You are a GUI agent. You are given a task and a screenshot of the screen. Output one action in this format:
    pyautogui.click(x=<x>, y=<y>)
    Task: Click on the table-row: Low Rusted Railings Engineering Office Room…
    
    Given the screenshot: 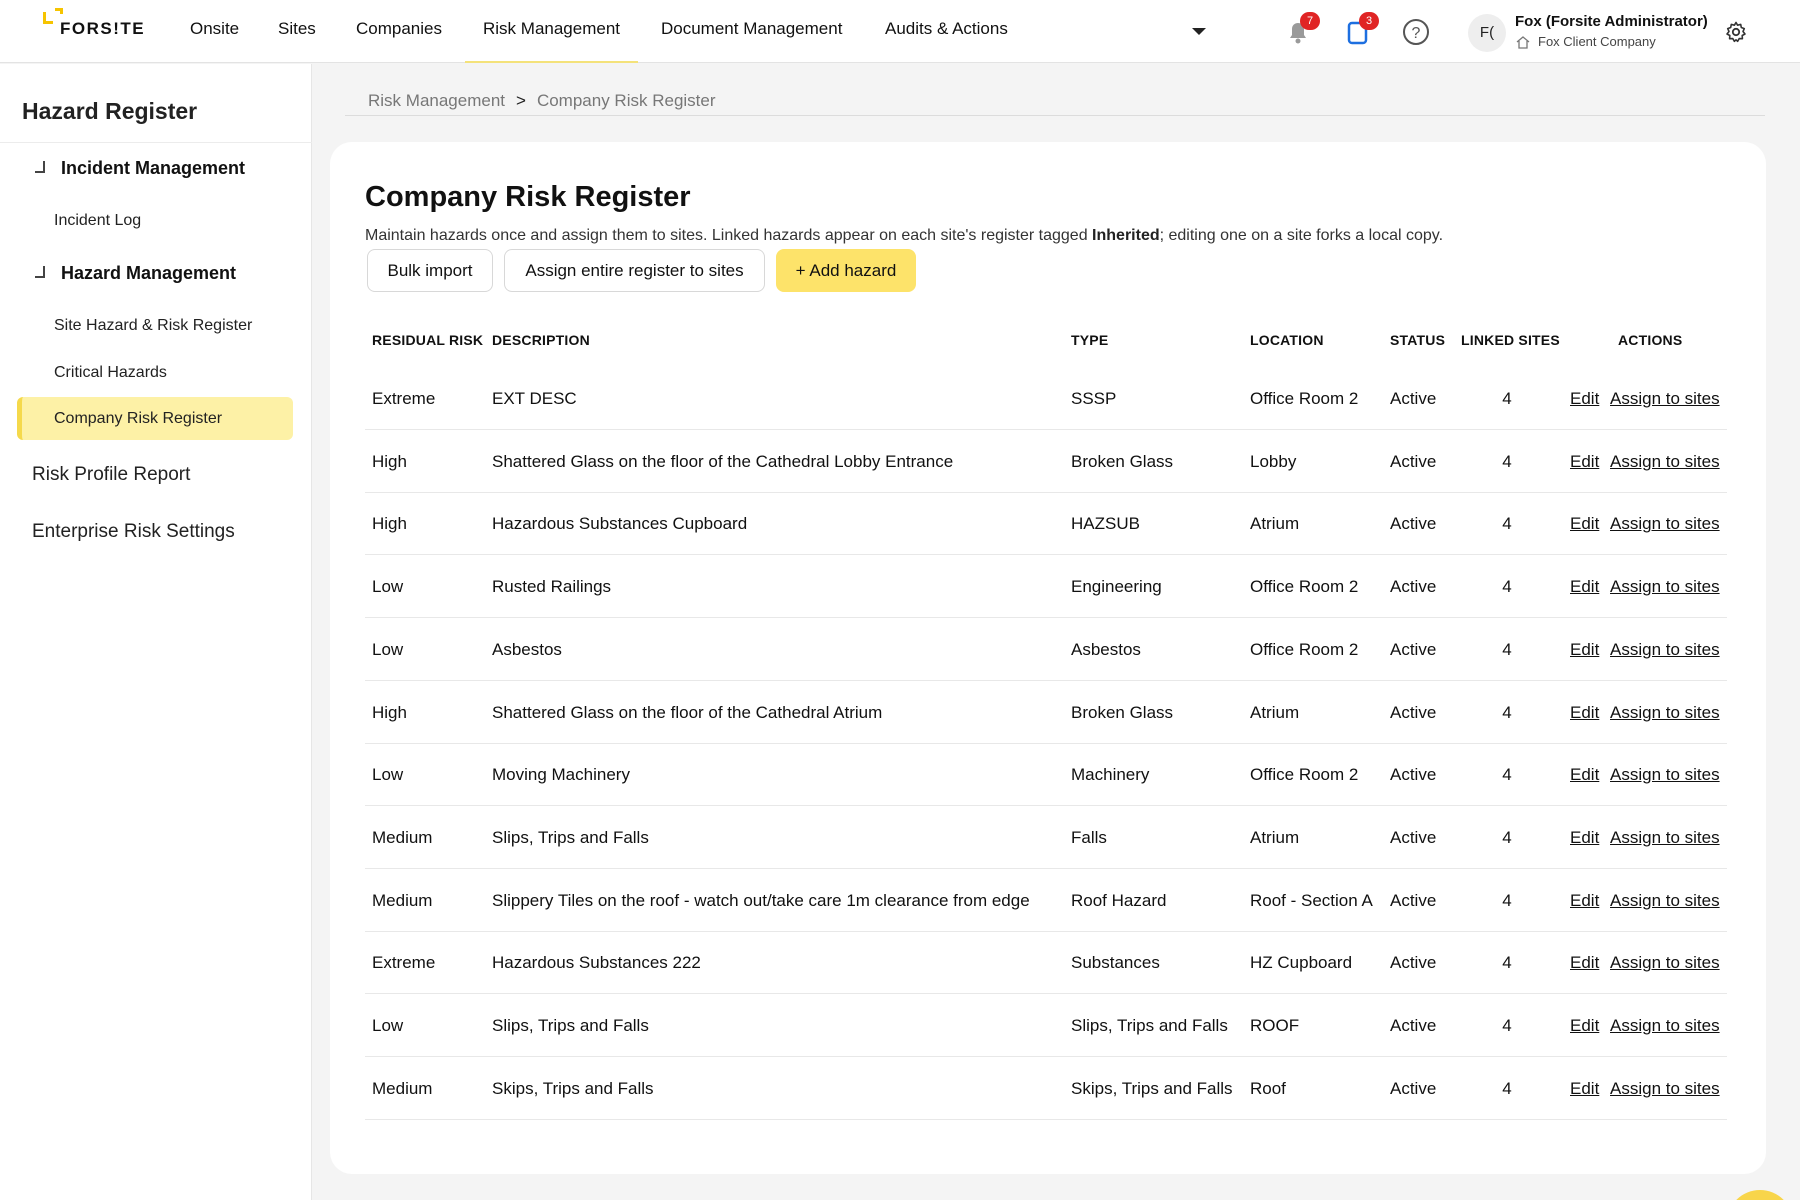 What is the action you would take?
    pyautogui.click(x=1046, y=587)
    